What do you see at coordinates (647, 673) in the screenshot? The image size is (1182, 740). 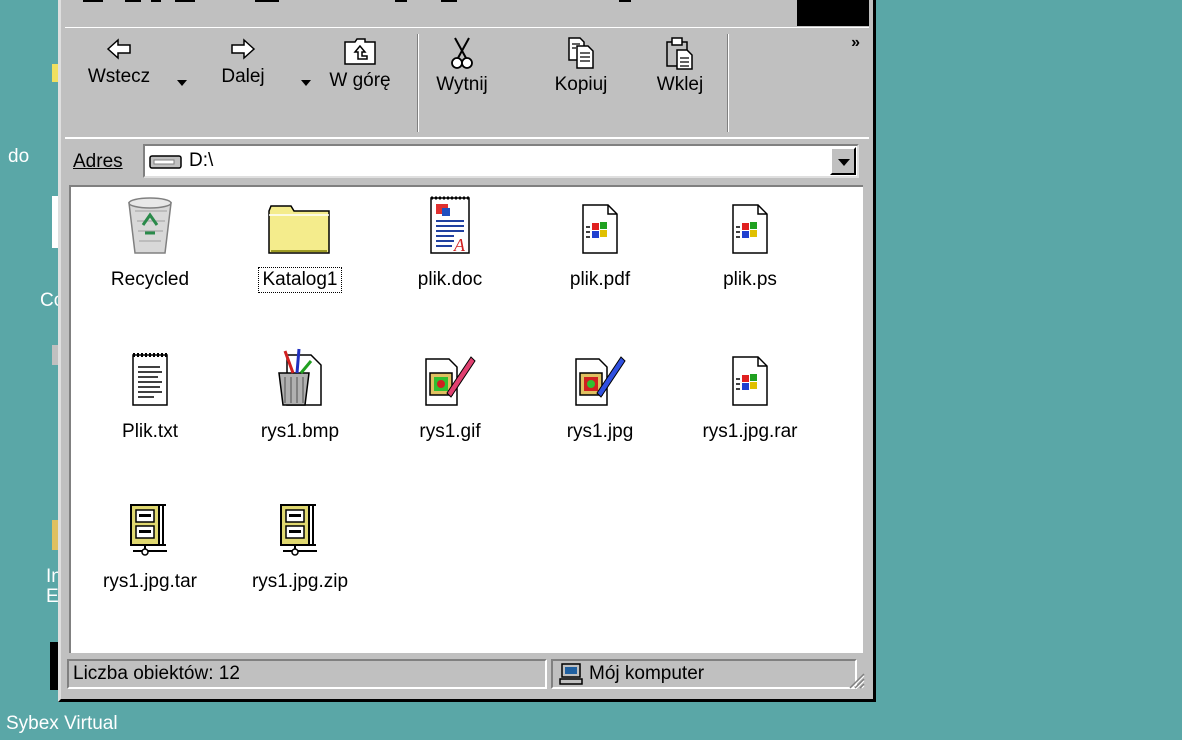 I see `status-location: Mój komputer` at bounding box center [647, 673].